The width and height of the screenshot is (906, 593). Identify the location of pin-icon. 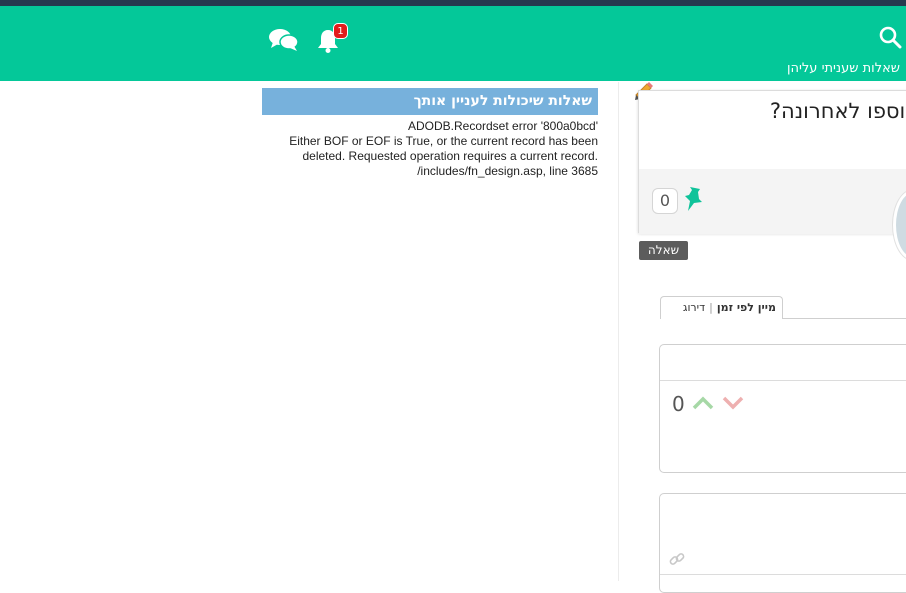
(693, 200).